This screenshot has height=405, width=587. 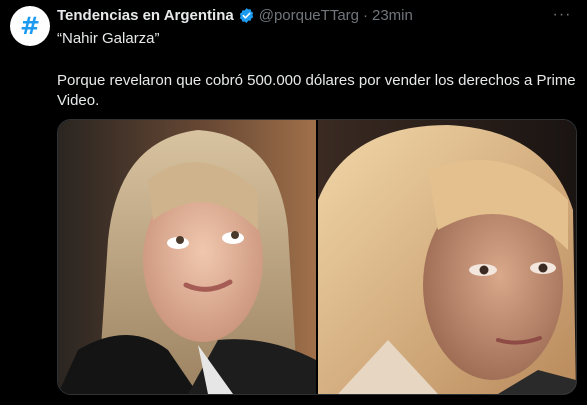 I want to click on avatar: #, so click(x=30, y=26).